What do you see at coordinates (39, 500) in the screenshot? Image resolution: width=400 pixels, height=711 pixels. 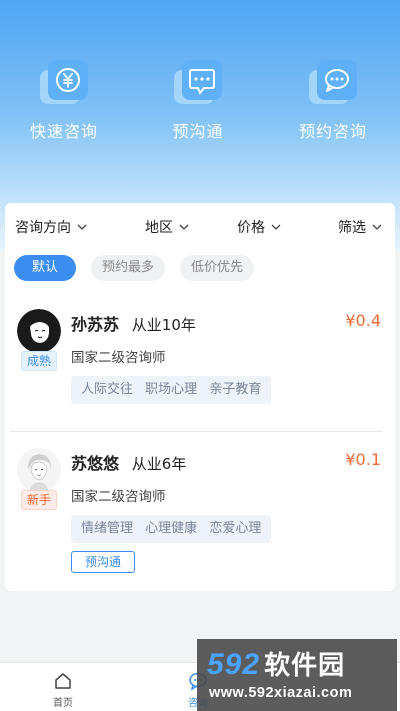 I see `level-badge: 新手` at bounding box center [39, 500].